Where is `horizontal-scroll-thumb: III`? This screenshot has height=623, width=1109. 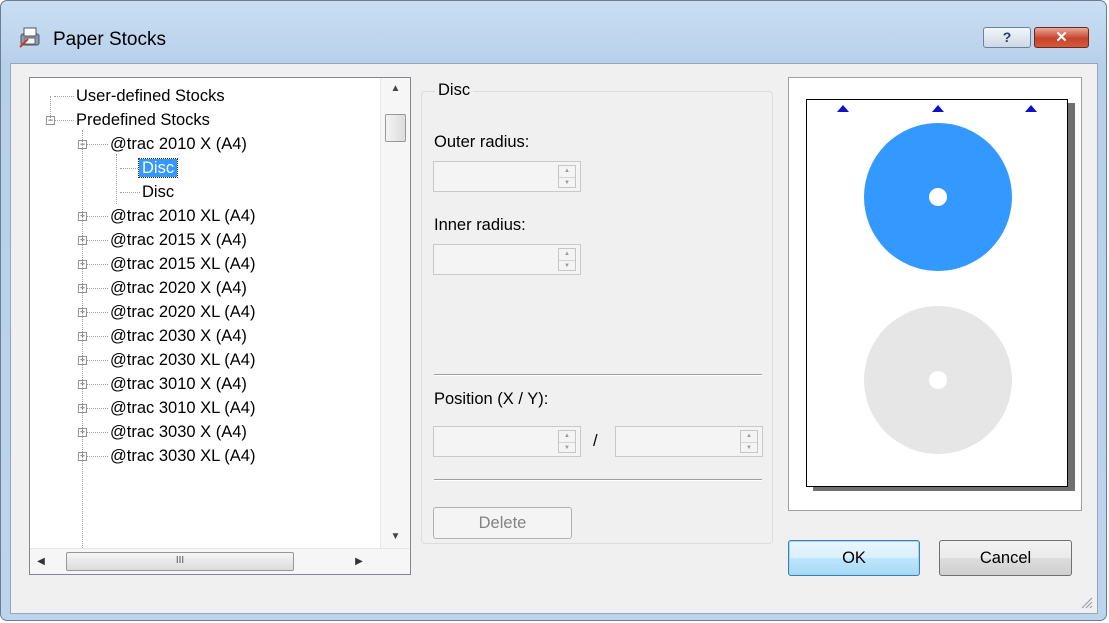
horizontal-scroll-thumb: III is located at coordinates (180, 561).